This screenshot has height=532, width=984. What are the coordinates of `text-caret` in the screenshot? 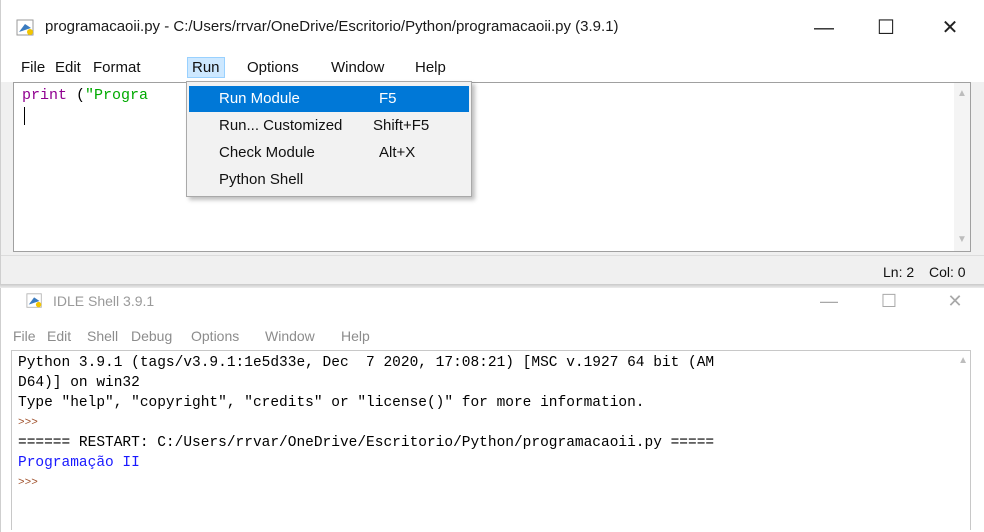 It's located at (24, 116).